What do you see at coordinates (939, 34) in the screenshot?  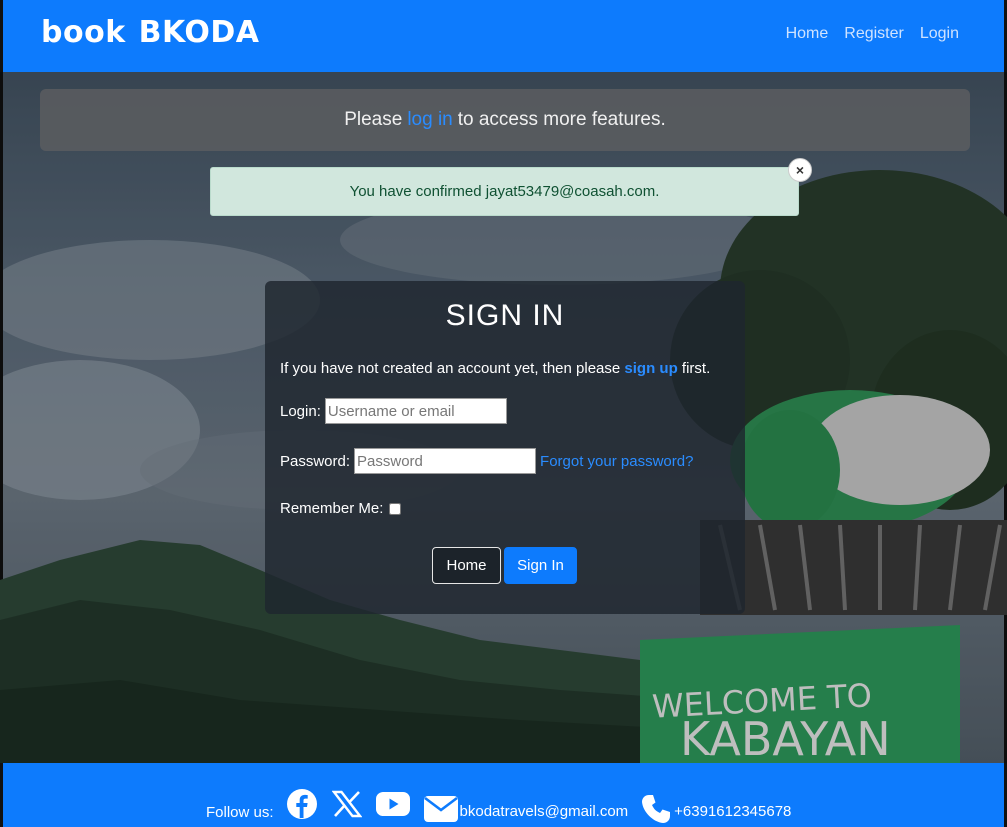 I see `nav-link-login: Login` at bounding box center [939, 34].